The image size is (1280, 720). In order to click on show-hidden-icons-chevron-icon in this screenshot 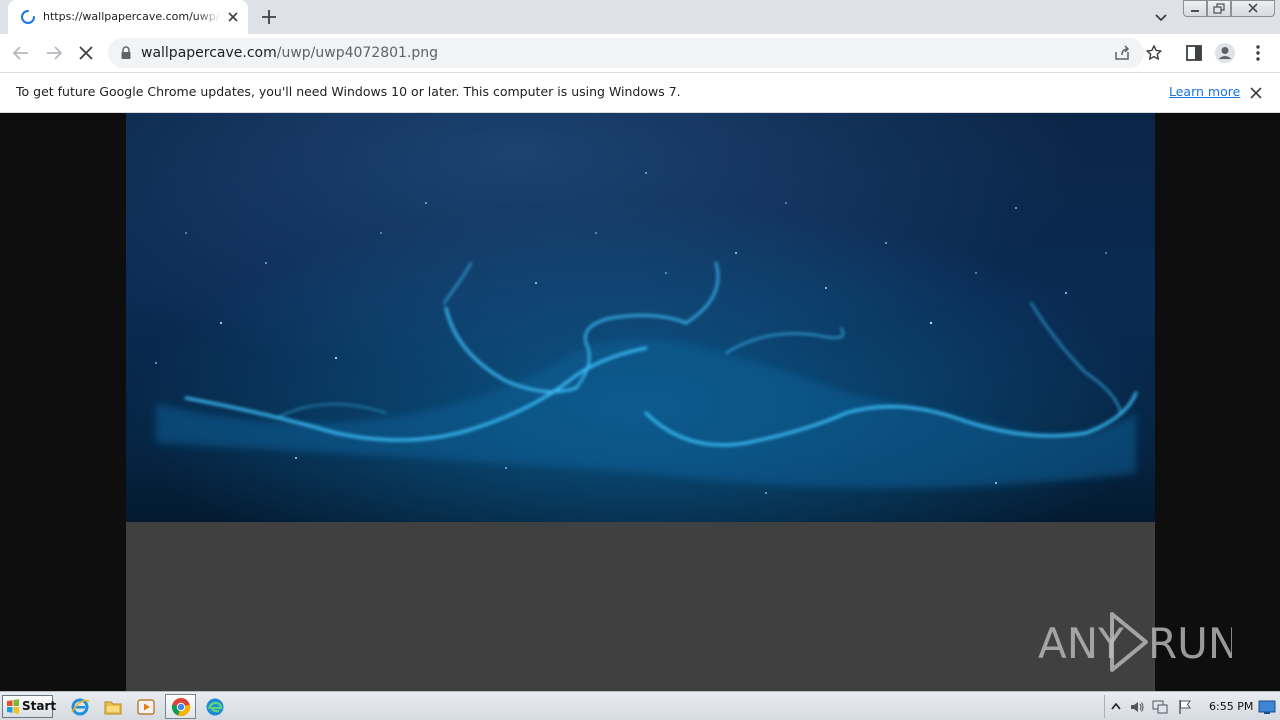, I will do `click(1116, 707)`.